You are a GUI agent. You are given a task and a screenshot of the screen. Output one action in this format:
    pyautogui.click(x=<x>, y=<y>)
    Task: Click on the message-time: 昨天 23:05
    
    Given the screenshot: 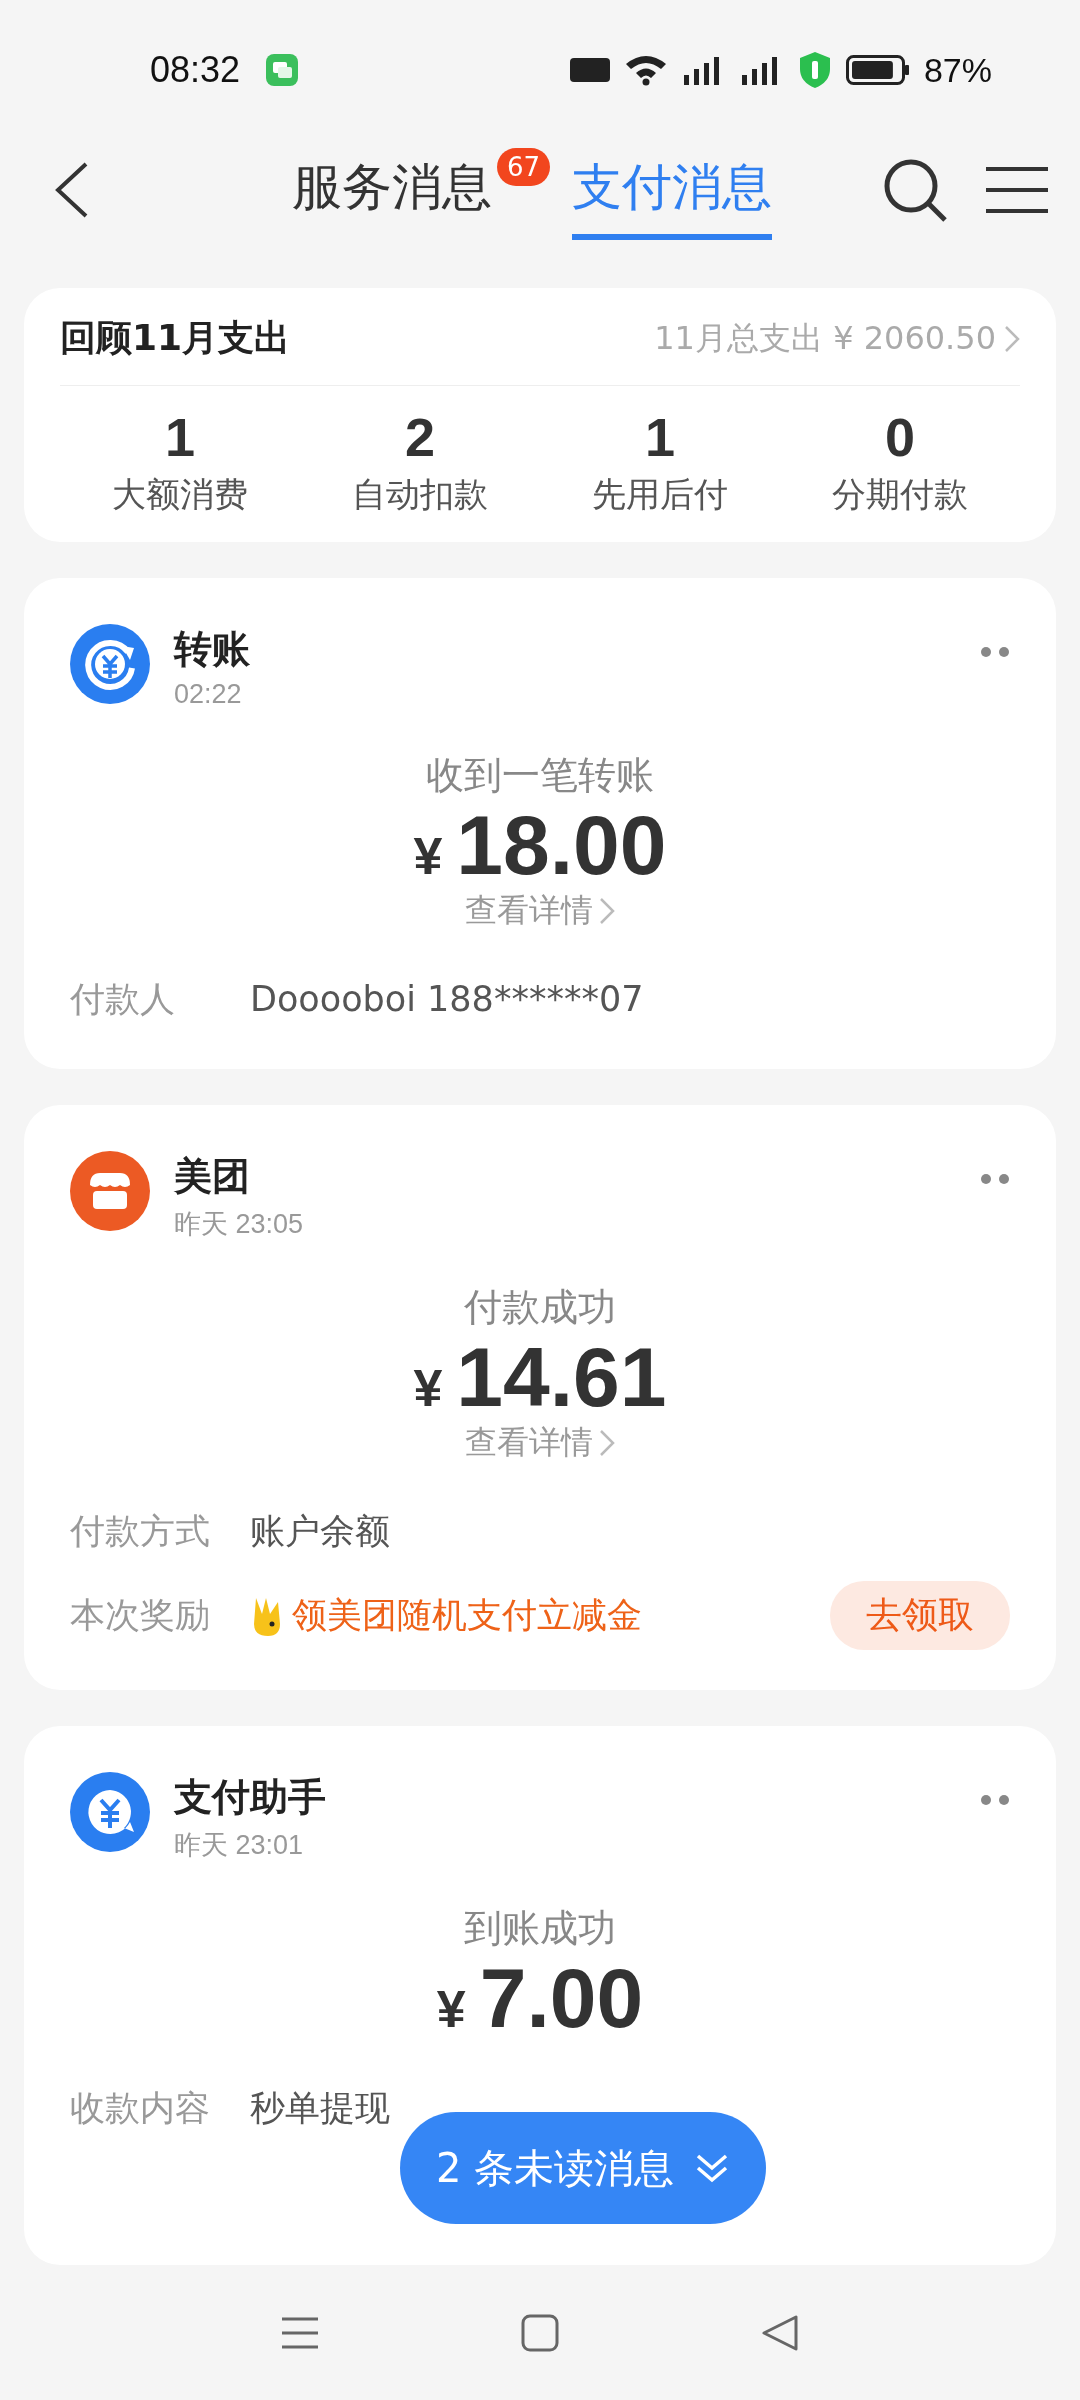 What is the action you would take?
    pyautogui.click(x=239, y=1225)
    